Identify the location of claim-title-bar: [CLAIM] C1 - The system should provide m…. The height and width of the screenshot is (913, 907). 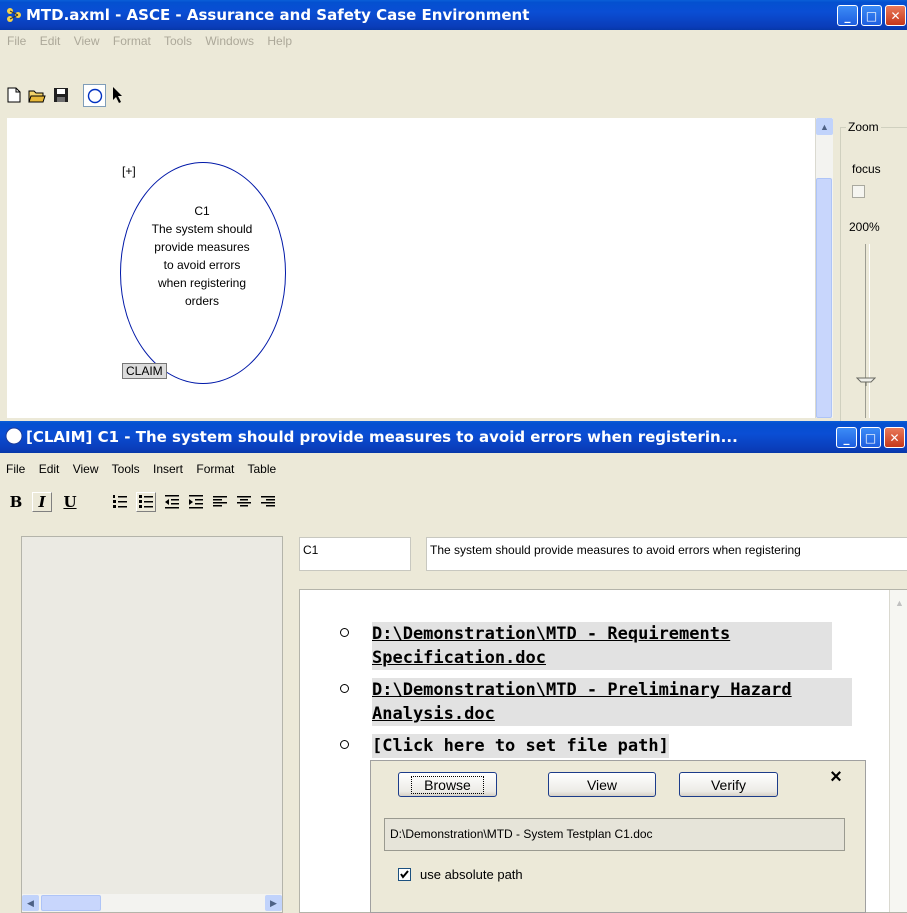
(453, 437).